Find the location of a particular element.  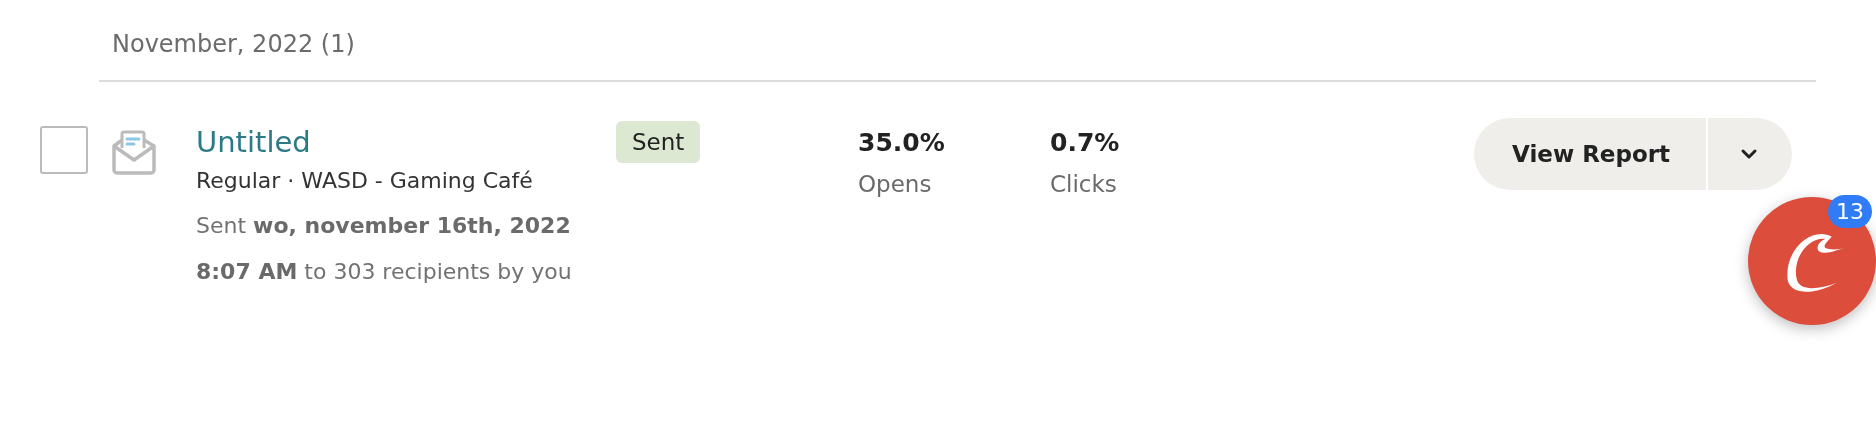

campaign-title-link: Untitled is located at coordinates (253, 143).